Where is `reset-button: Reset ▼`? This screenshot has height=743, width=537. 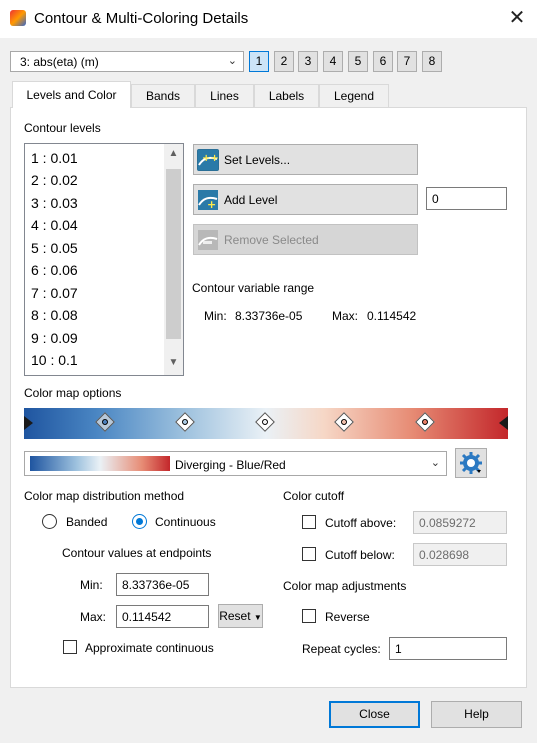 reset-button: Reset ▼ is located at coordinates (240, 616).